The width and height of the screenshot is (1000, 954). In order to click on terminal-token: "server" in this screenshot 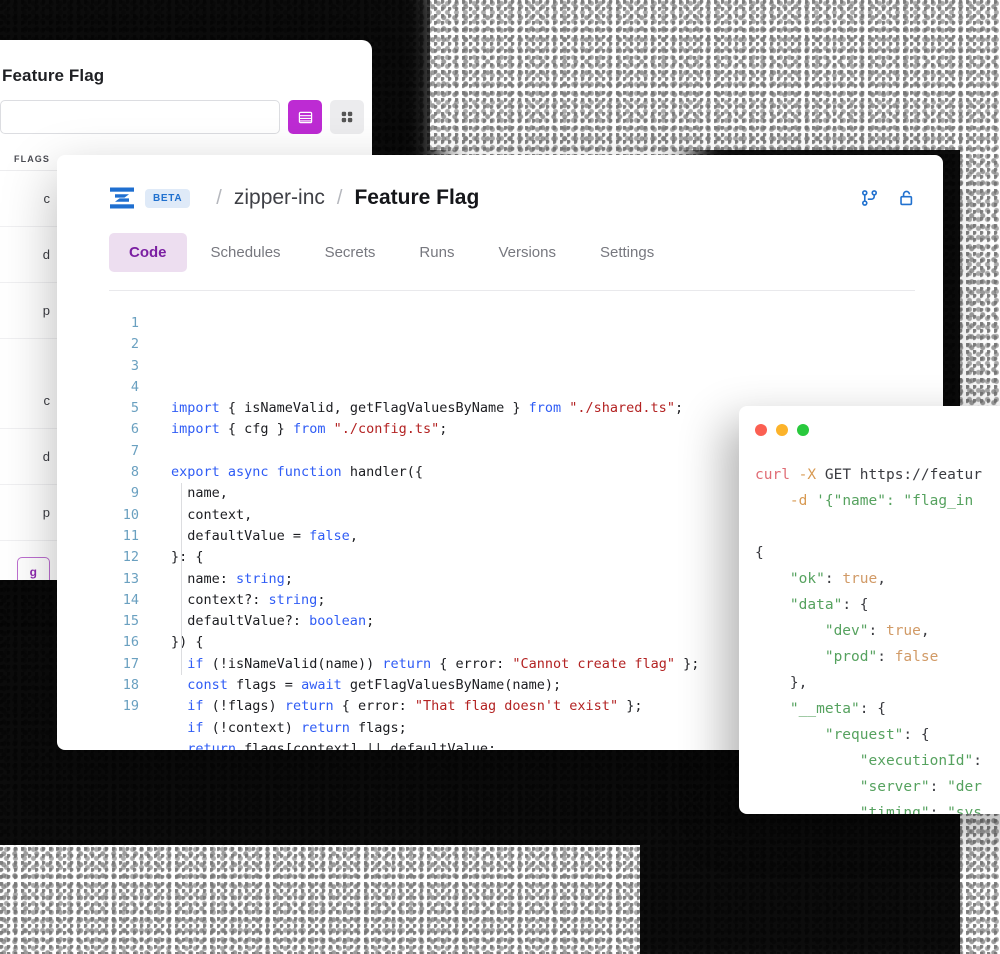, I will do `click(894, 787)`.